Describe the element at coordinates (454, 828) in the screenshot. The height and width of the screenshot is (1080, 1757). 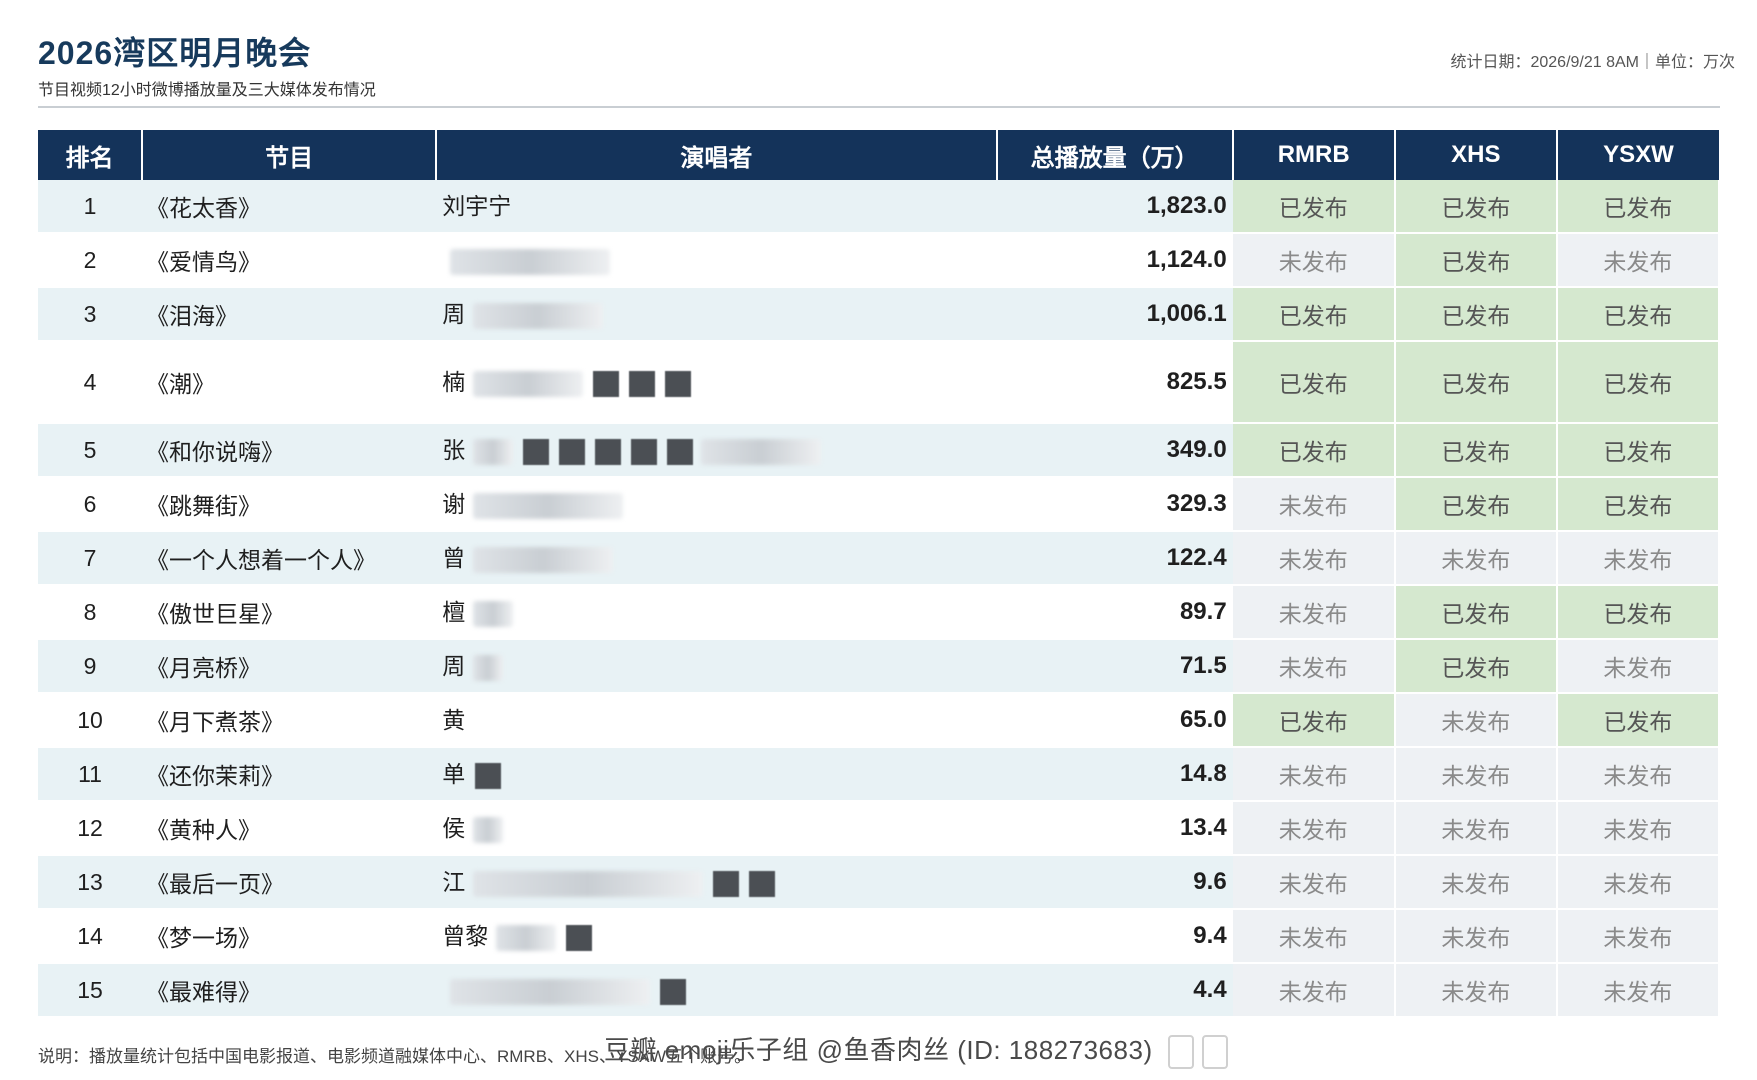
I see `singer-name: 侯` at that location.